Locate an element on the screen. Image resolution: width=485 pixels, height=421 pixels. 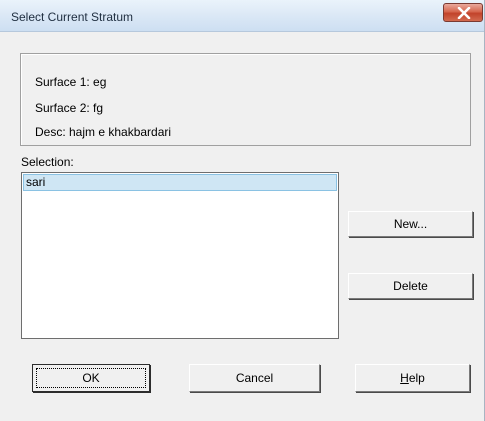
ok-button: OK is located at coordinates (91, 378).